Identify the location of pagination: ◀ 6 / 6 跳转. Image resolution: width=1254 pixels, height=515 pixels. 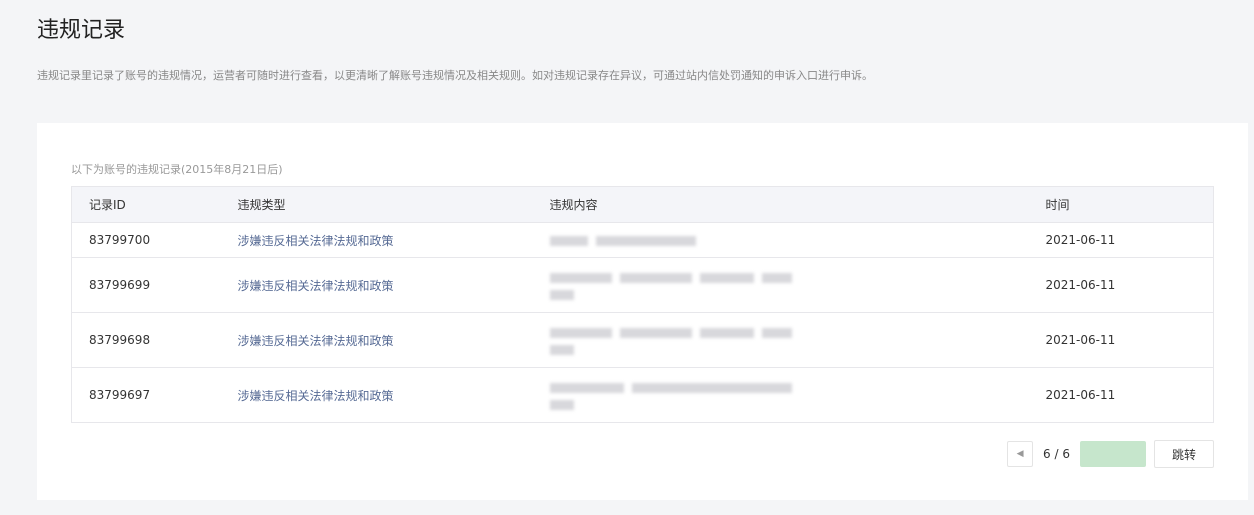
(1110, 454).